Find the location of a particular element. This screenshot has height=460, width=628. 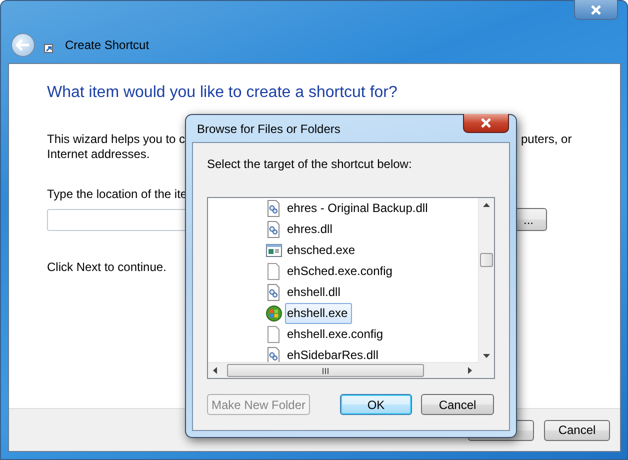

dialog-button: Cancel is located at coordinates (457, 404).